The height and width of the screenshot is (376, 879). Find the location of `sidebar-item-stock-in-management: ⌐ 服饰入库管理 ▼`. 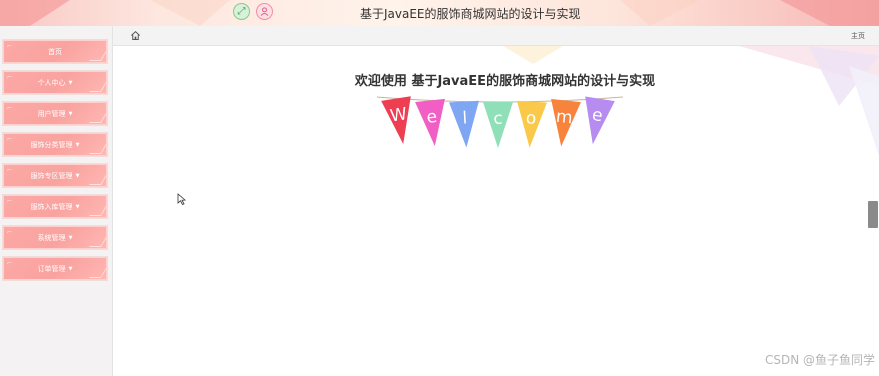

sidebar-item-stock-in-management: ⌐ 服饰入库管理 ▼ is located at coordinates (55, 206).